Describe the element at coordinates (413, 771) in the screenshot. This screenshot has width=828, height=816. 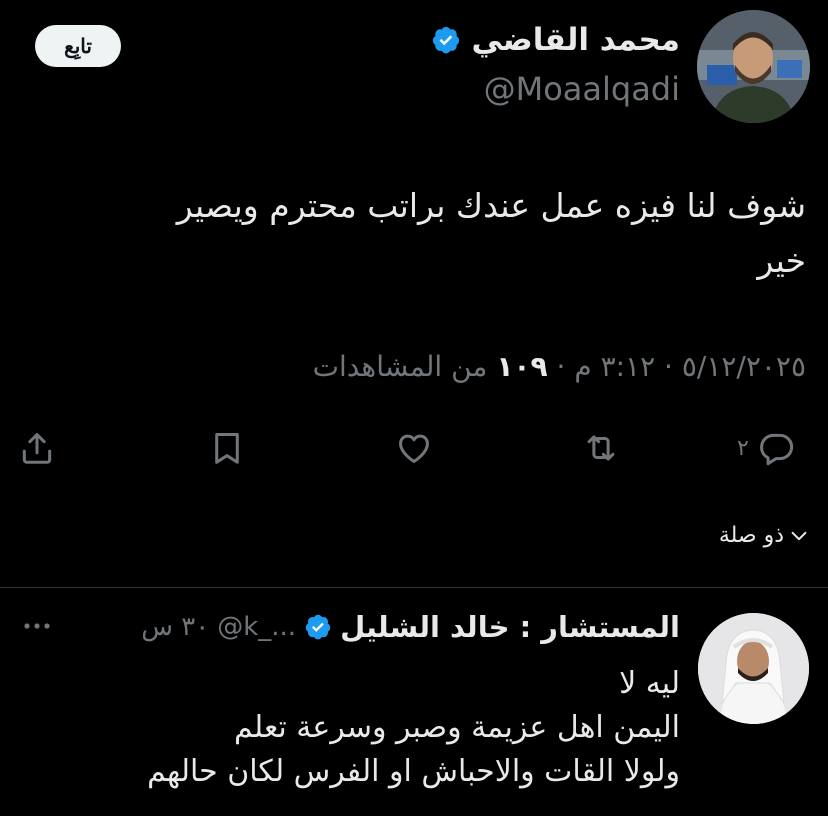
I see `reply-text-line: ولولا القات والاحباش او الفرس لكان حالهم` at that location.